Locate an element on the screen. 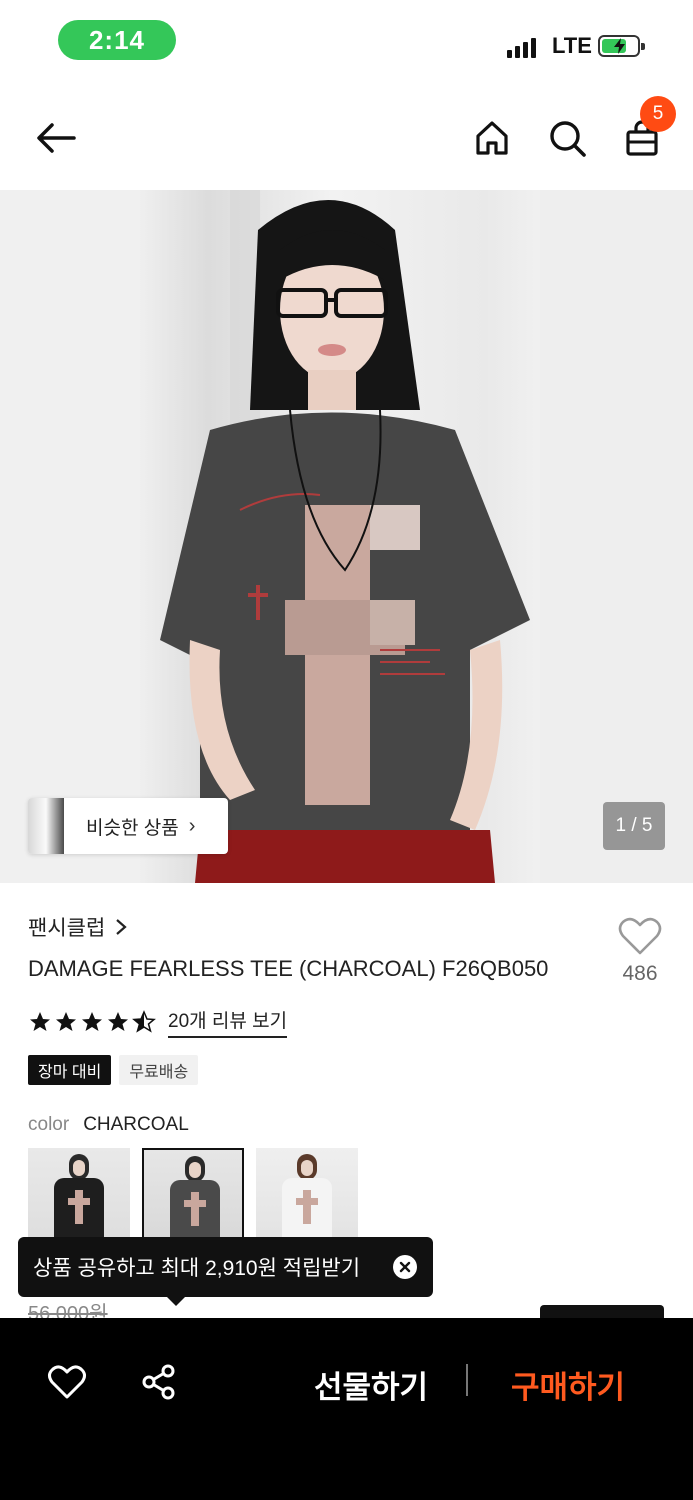  product-title: DAMAGE FEARLESS TEE (CHARCOAL) F26QB050 is located at coordinates (288, 968).